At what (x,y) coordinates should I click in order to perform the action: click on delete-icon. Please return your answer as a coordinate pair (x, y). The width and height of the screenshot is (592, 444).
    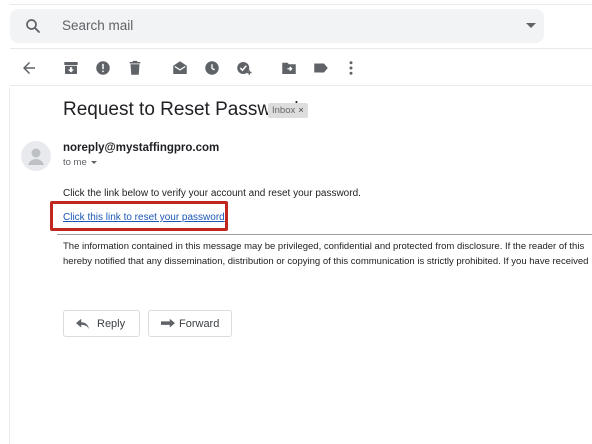
    Looking at the image, I should click on (135, 68).